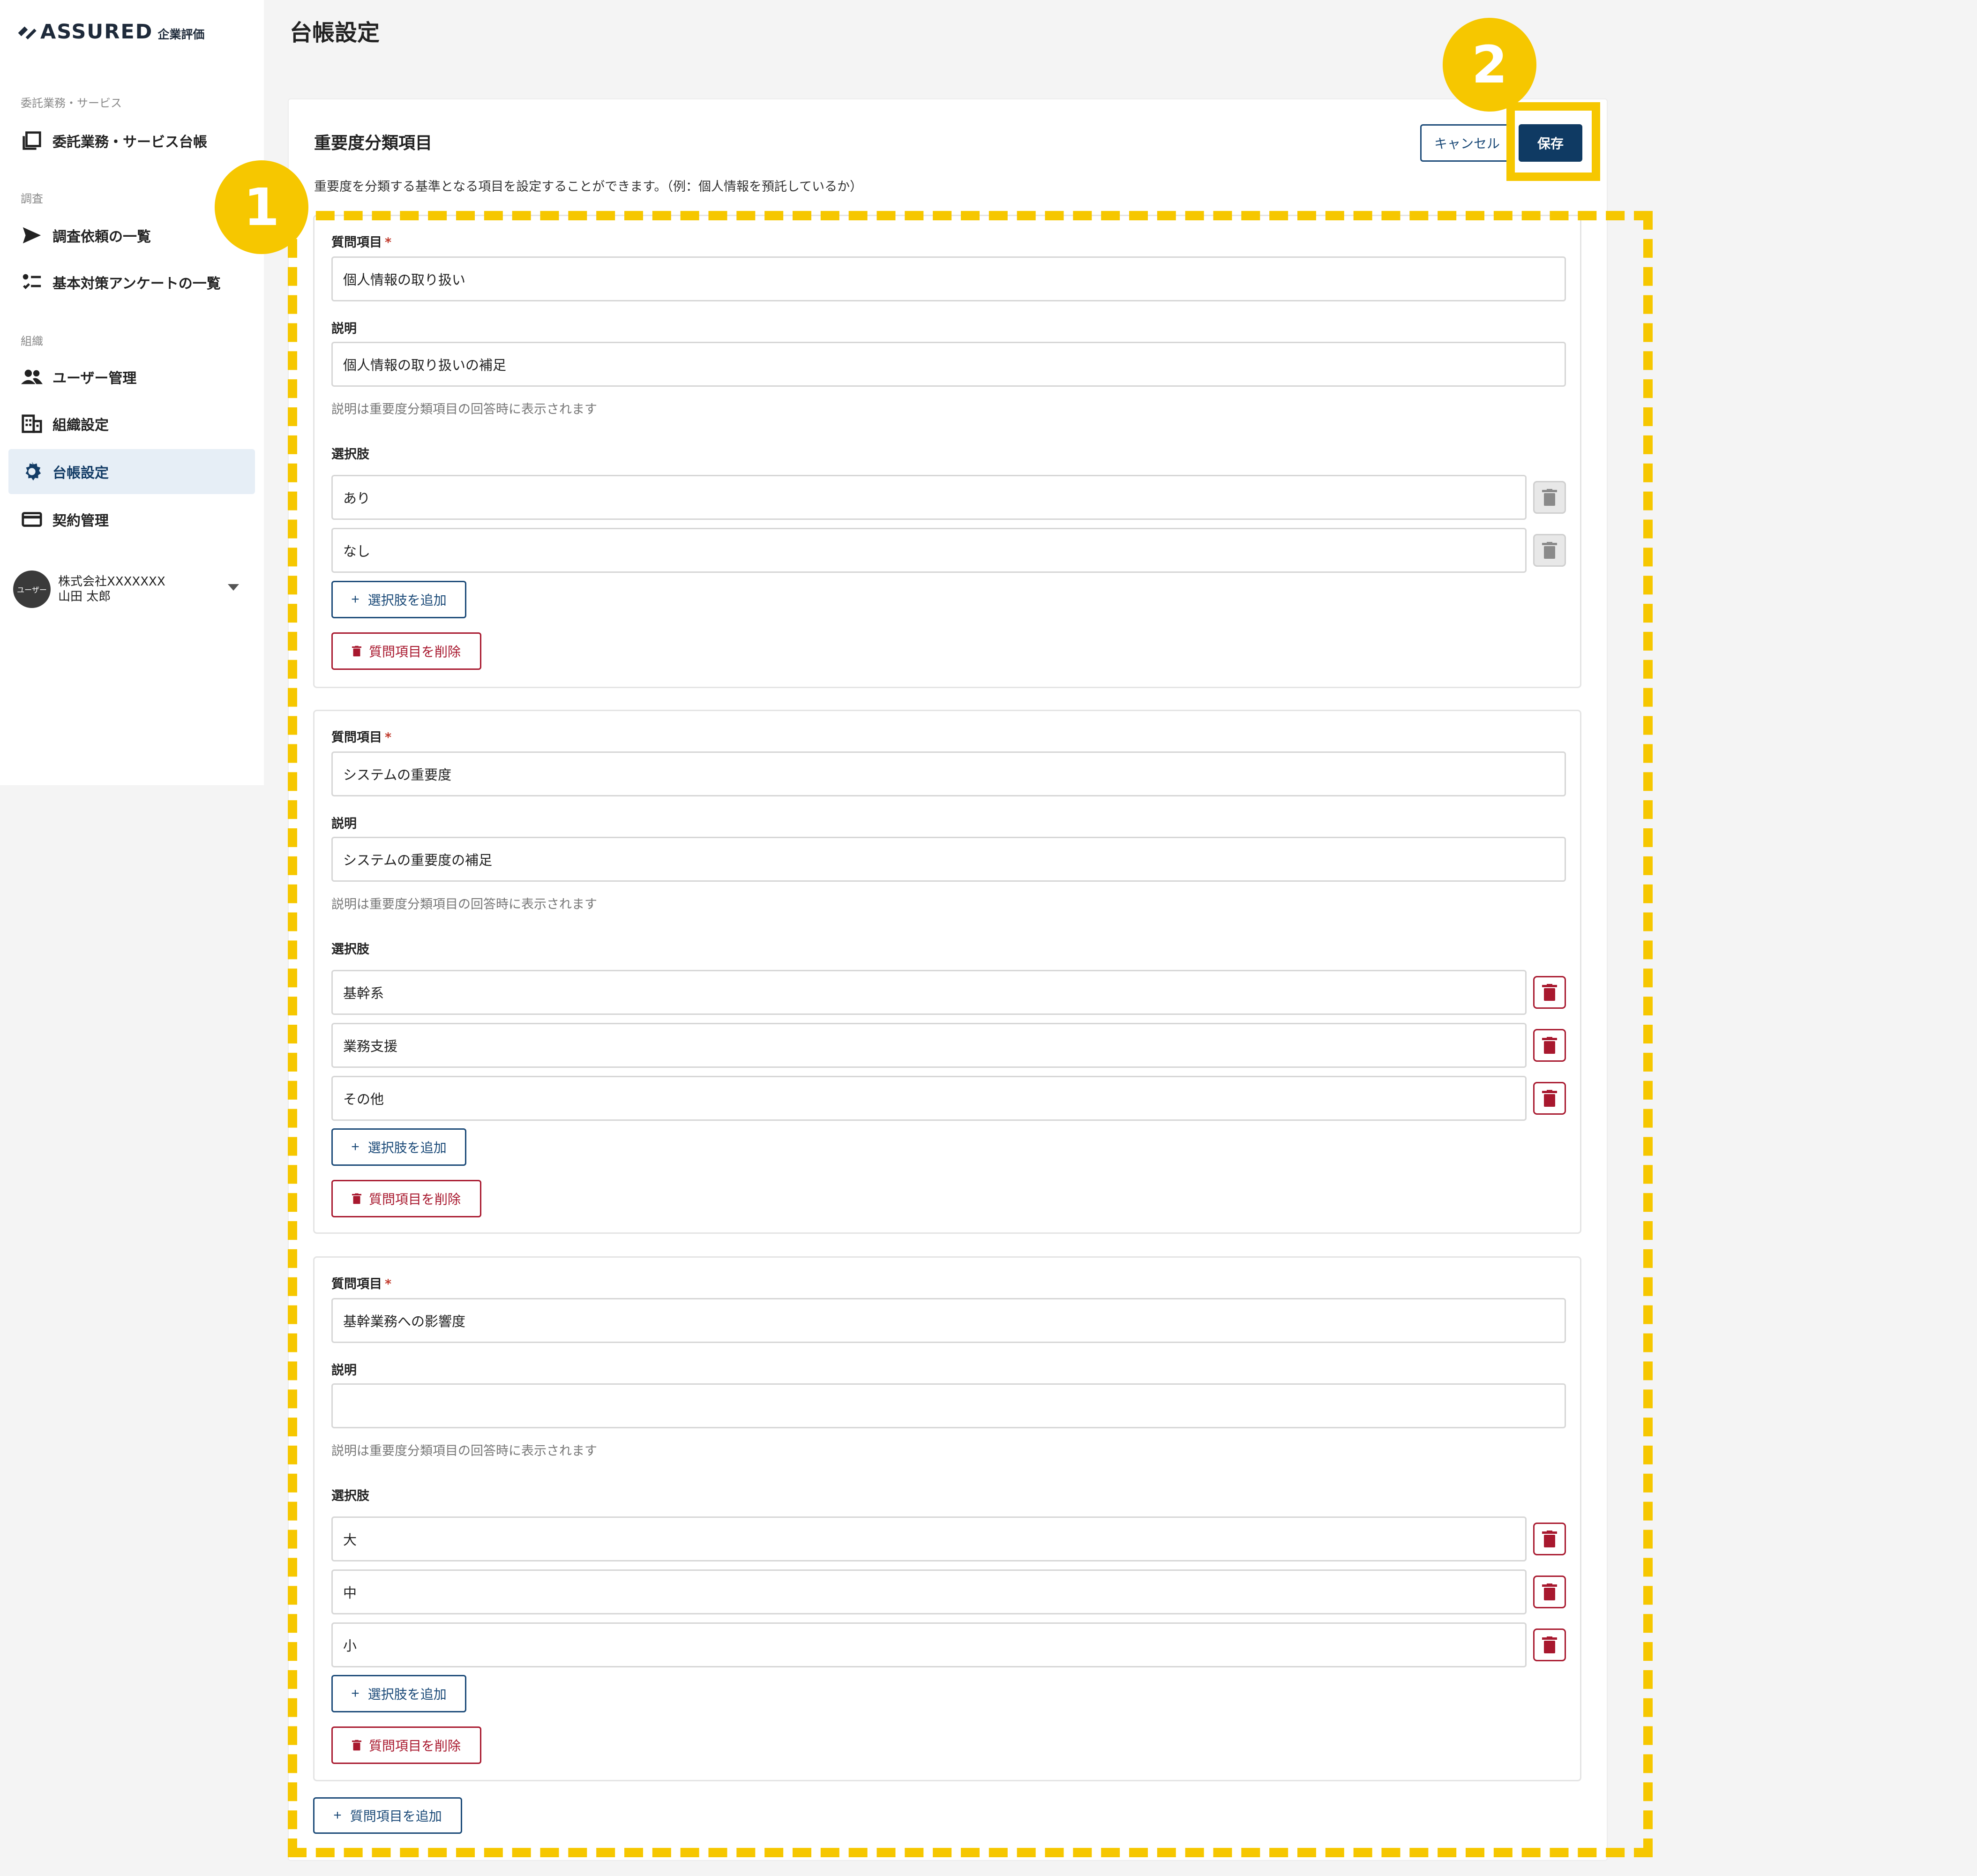 The width and height of the screenshot is (1977, 1876). What do you see at coordinates (71, 103) in the screenshot?
I see `sidebar-section-outsourcing: 委託業務・サービス` at bounding box center [71, 103].